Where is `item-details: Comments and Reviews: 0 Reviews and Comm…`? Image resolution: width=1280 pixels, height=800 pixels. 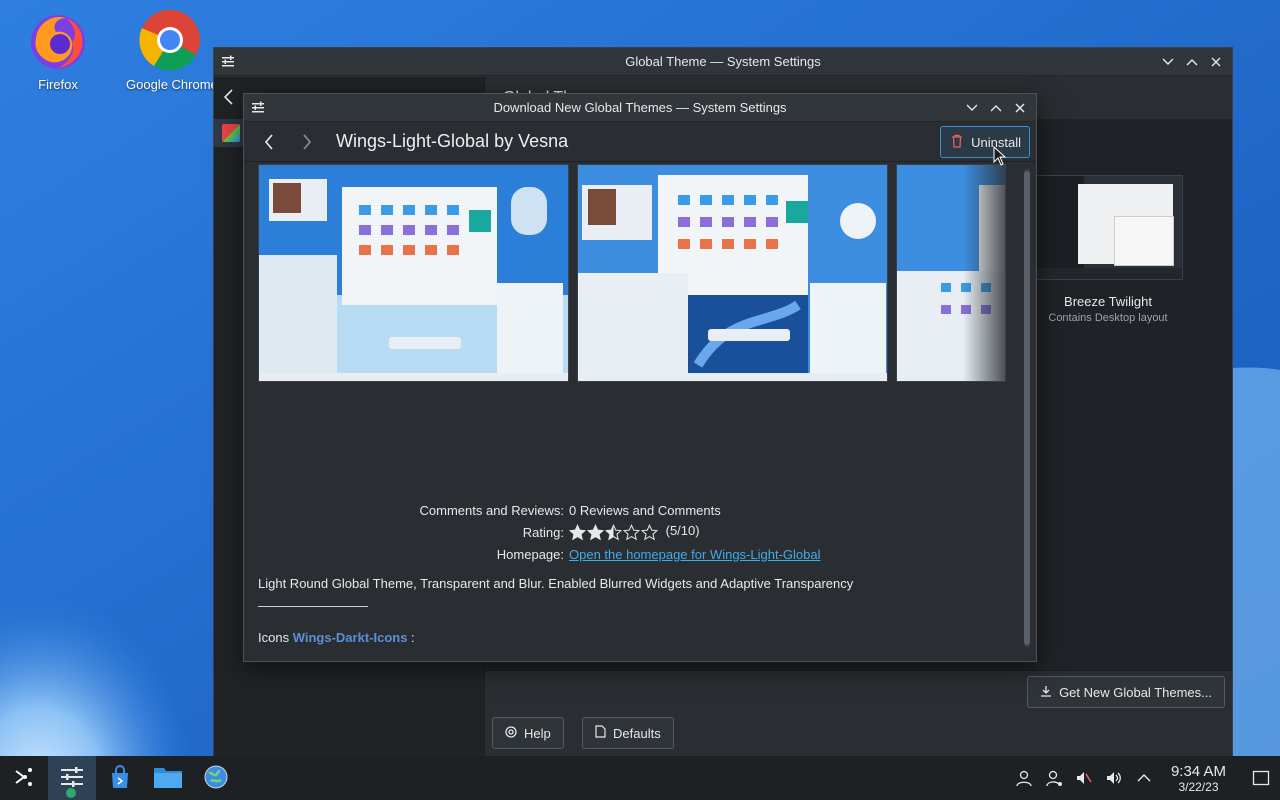 item-details: Comments and Reviews: 0 Reviews and Comm… is located at coordinates (632, 532).